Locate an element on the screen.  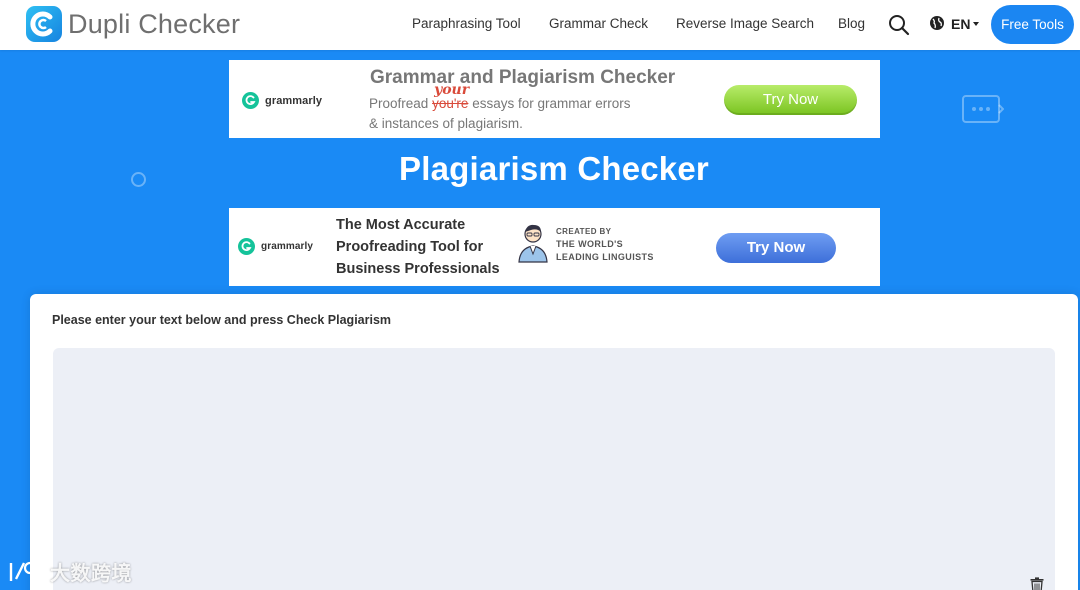
ad-headline-line: The Most Accurate is located at coordinates (401, 225).